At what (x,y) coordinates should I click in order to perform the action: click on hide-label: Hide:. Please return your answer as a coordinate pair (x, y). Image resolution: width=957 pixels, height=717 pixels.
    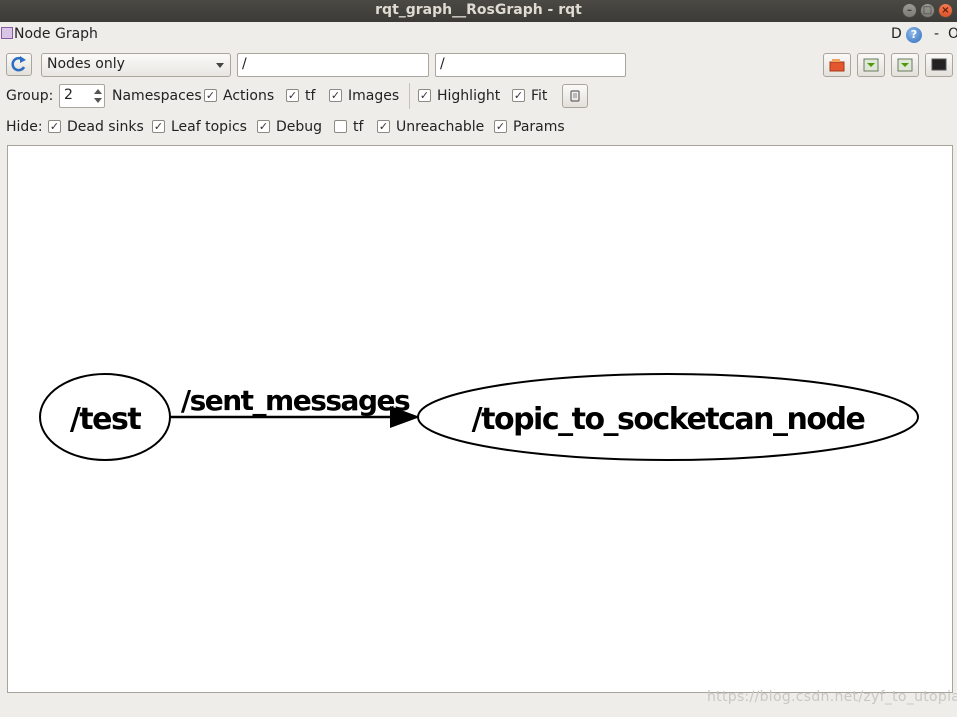
    Looking at the image, I should click on (24, 127).